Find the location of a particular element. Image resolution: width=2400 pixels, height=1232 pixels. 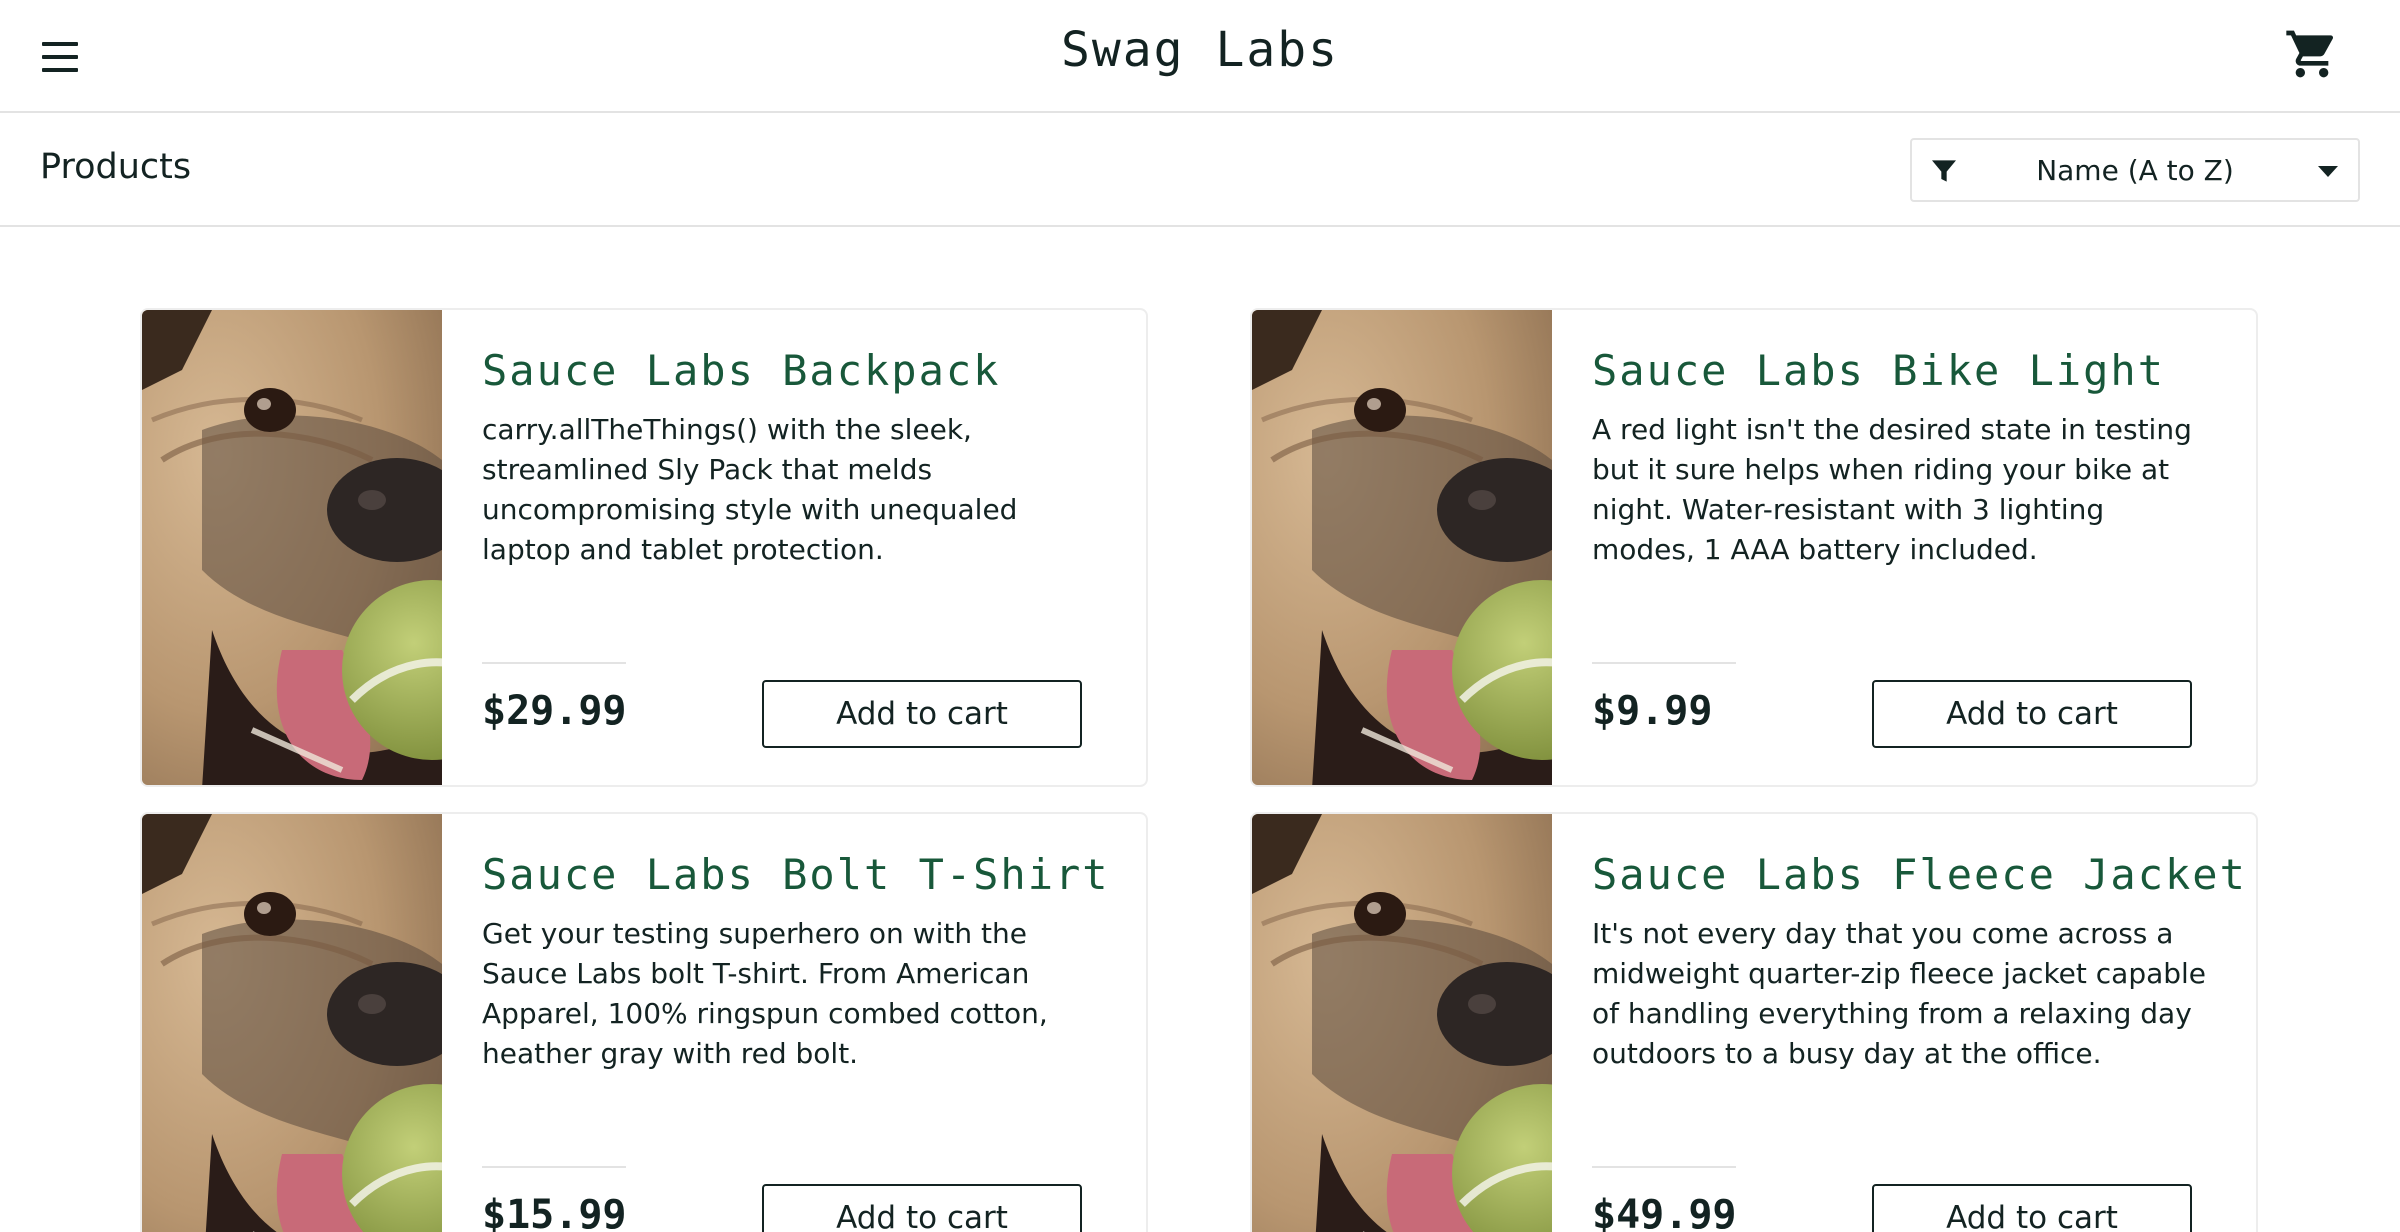

product-name-link: Sauce Labs Fleece Jacket is located at coordinates (1919, 874).